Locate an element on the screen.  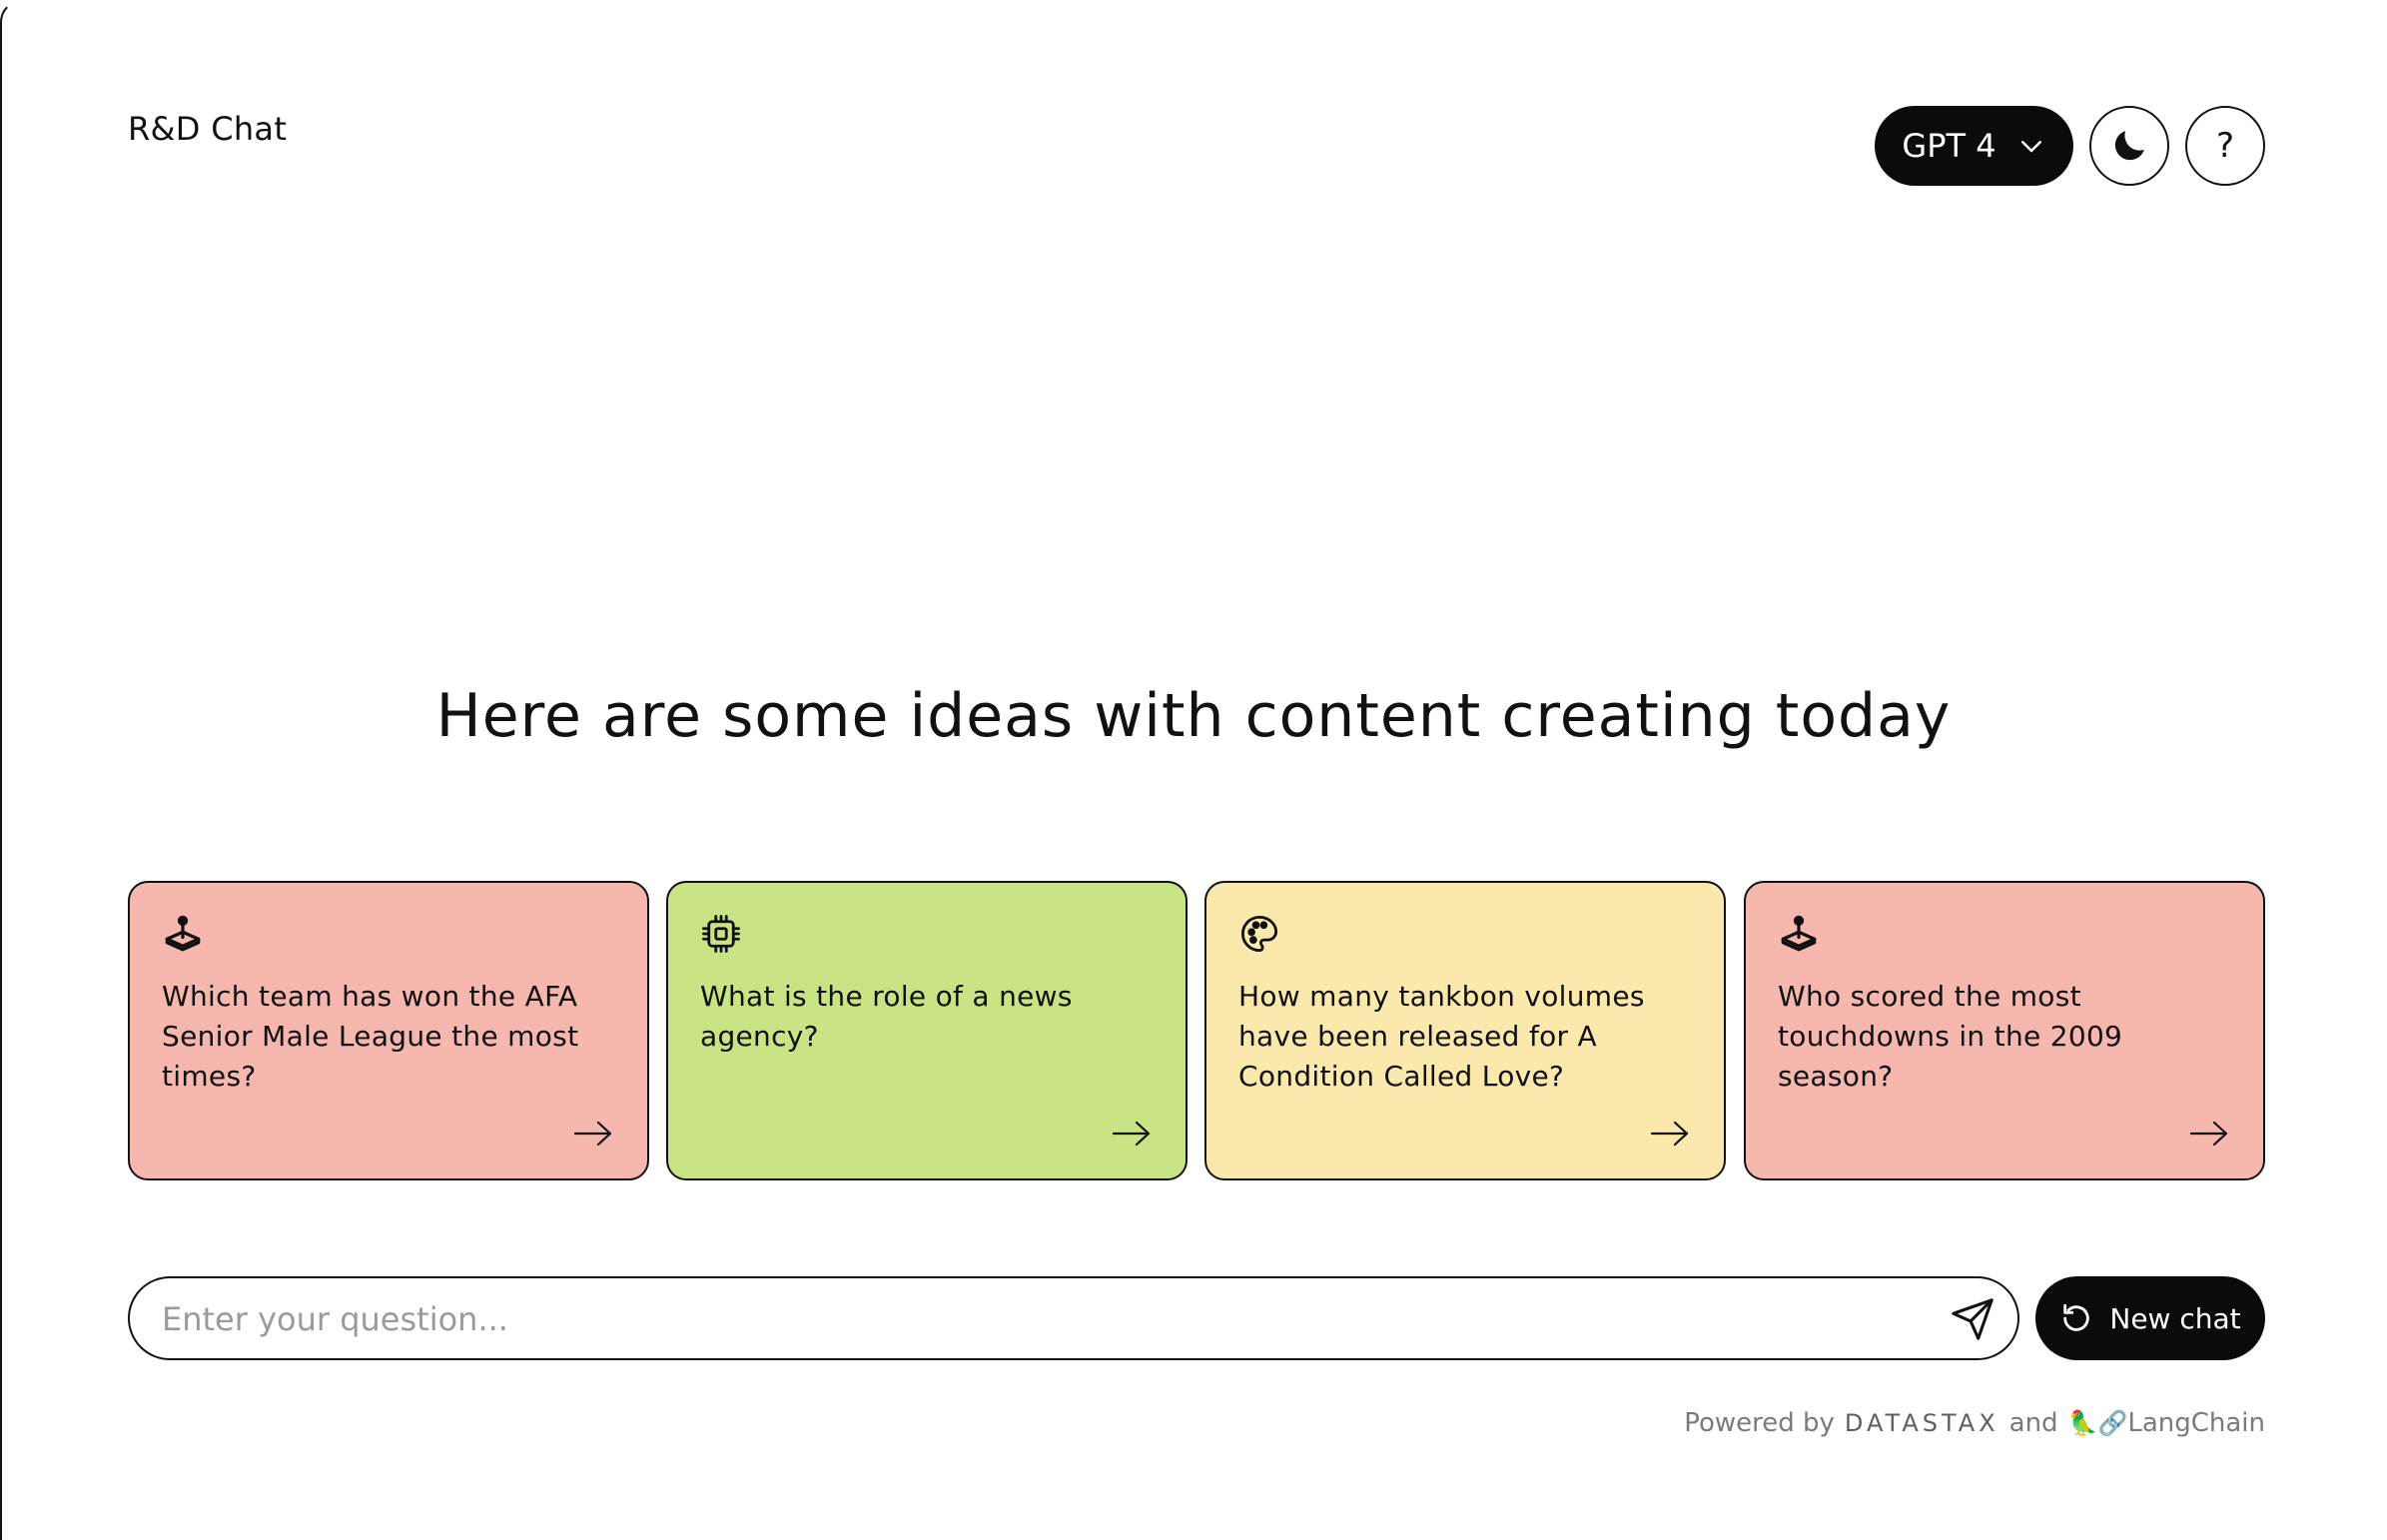
send-icon is located at coordinates (1972, 1319).